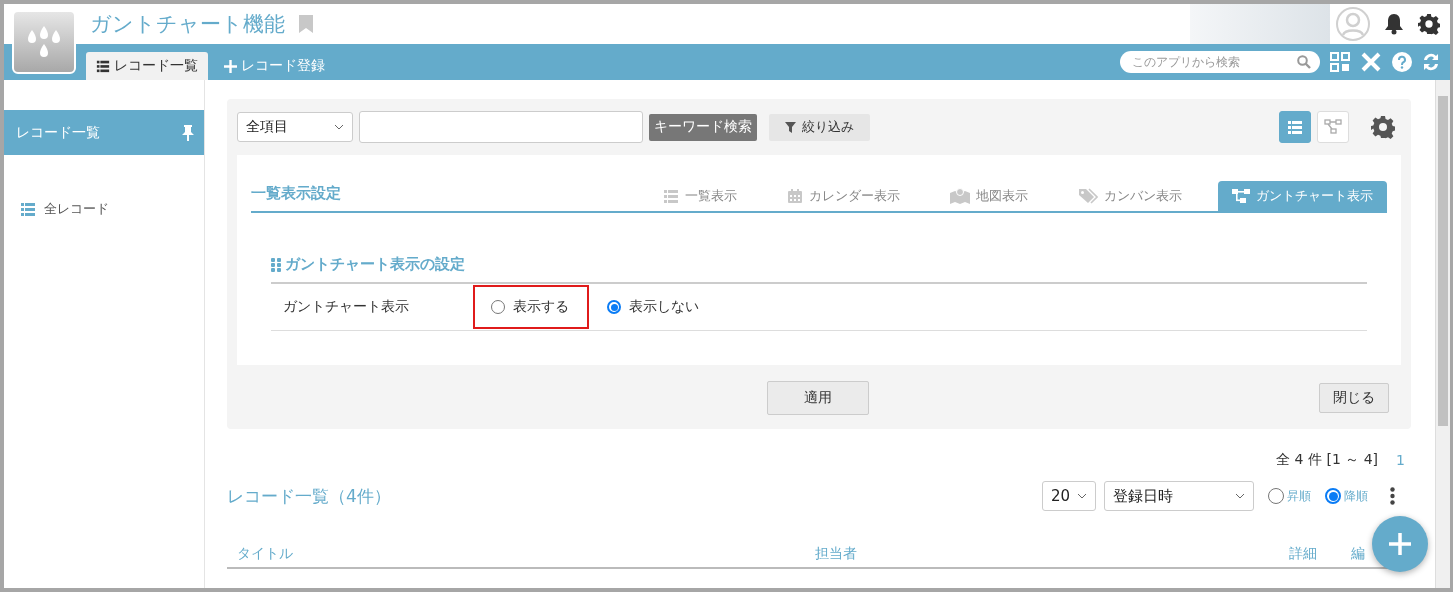 Image resolution: width=1453 pixels, height=592 pixels. I want to click on field-select: 全項目, so click(295, 127).